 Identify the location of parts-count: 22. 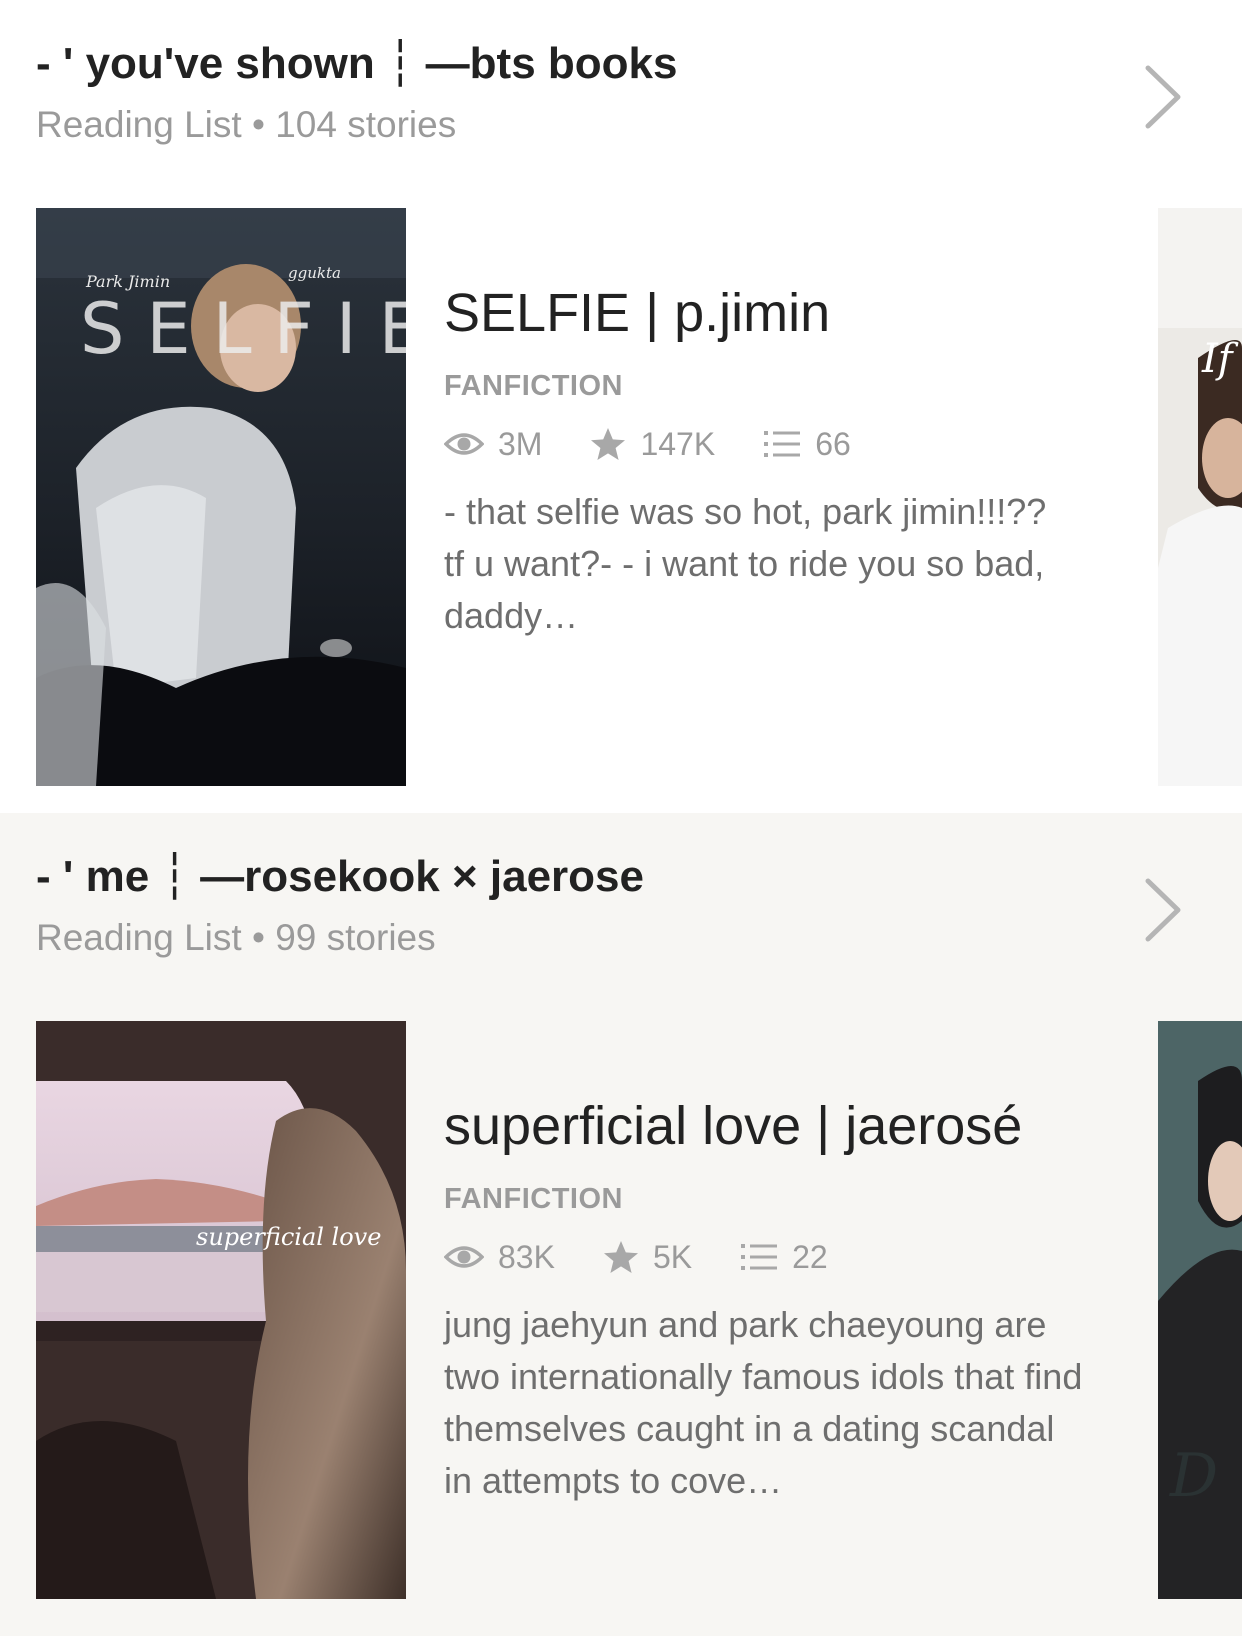
(810, 1256).